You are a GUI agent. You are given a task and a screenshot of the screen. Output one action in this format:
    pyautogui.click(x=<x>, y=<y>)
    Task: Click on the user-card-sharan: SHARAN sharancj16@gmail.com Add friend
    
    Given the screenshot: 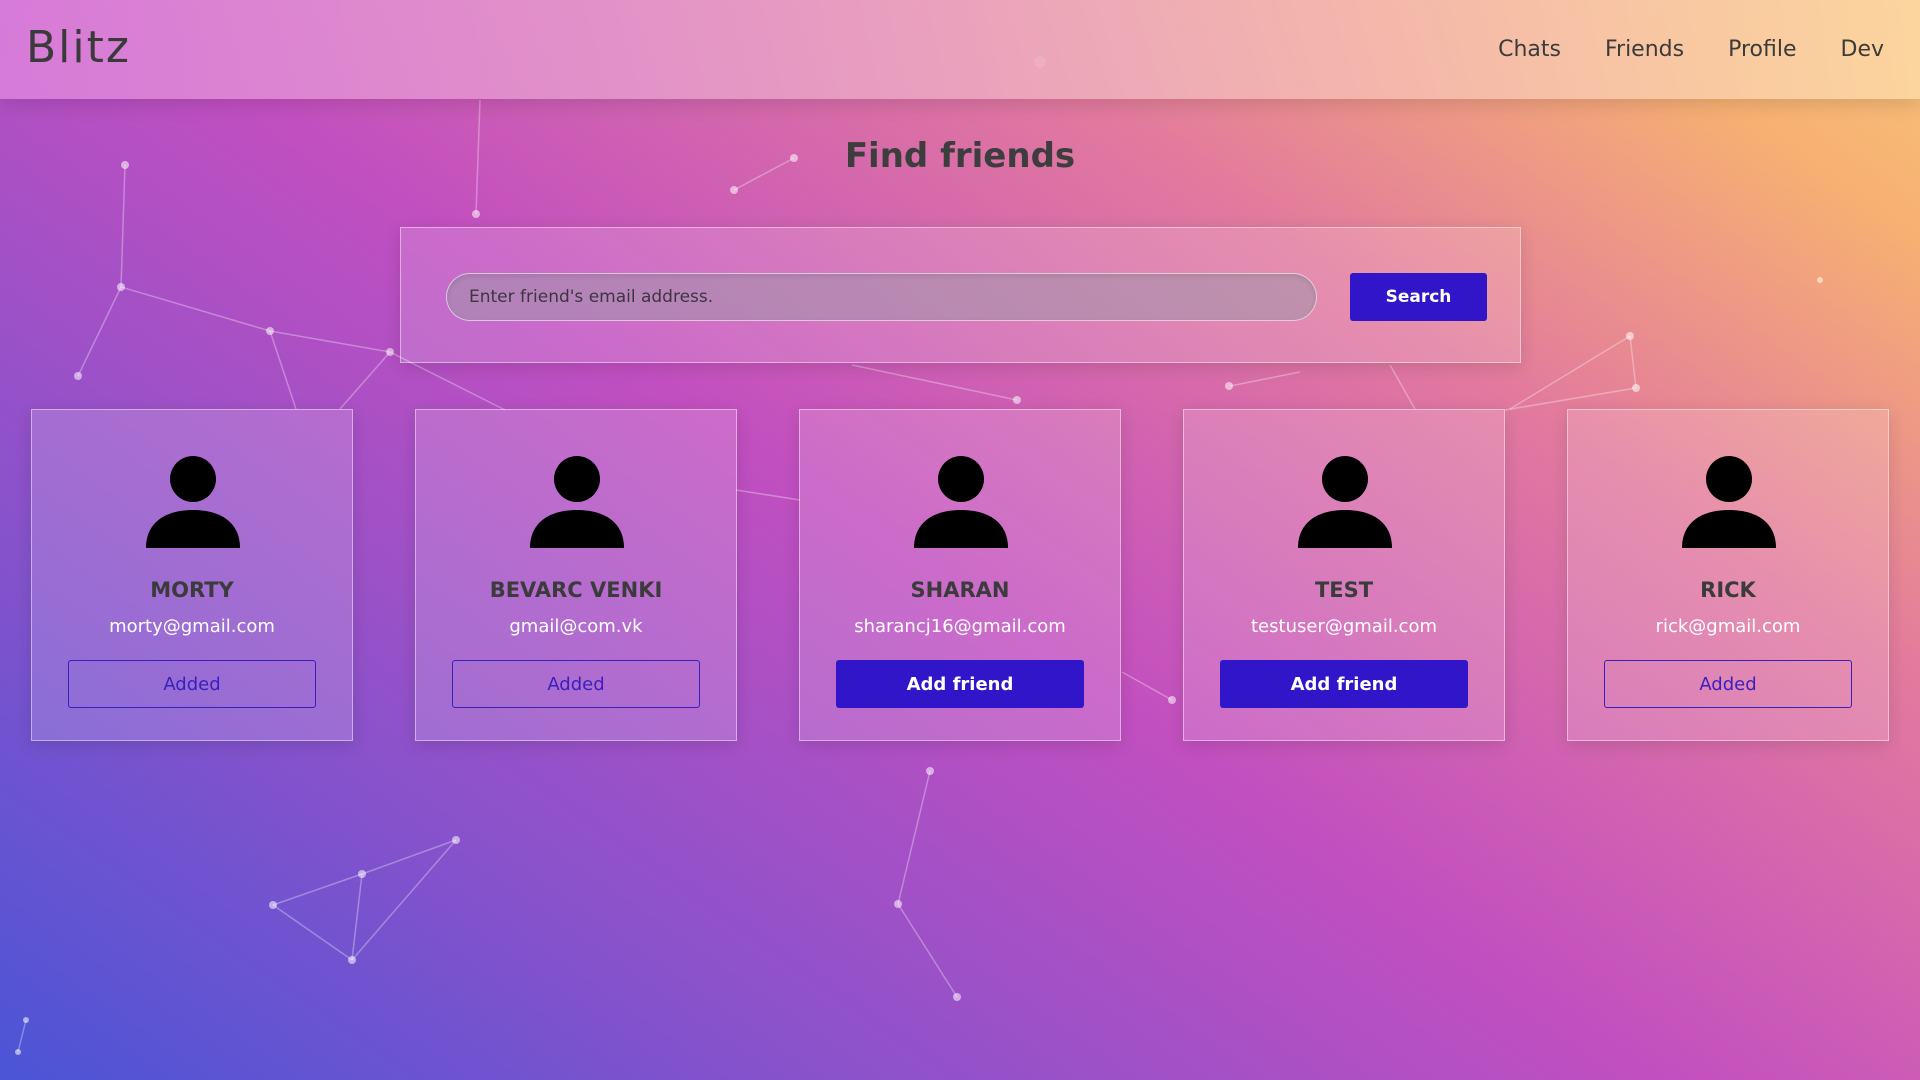 What is the action you would take?
    pyautogui.click(x=960, y=575)
    